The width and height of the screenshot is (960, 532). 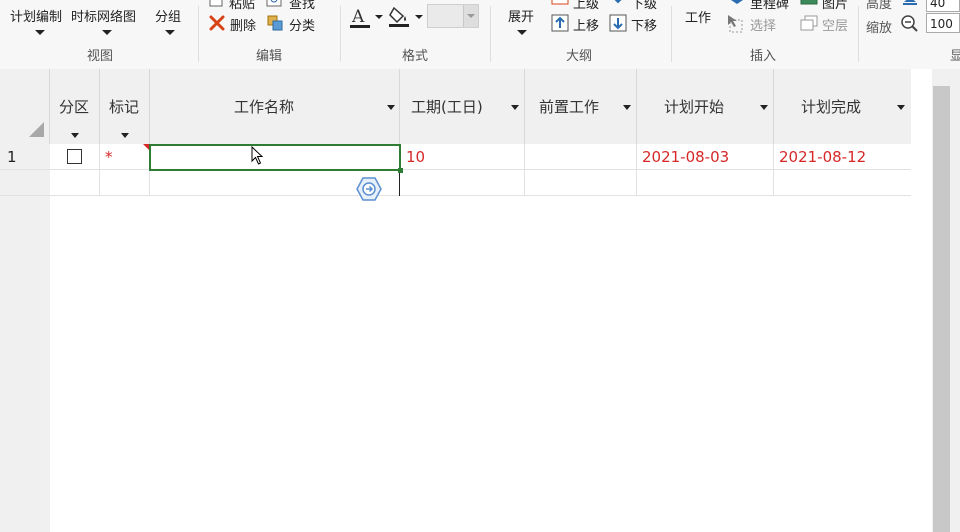 What do you see at coordinates (243, 24) in the screenshot?
I see `delete-button: 删除` at bounding box center [243, 24].